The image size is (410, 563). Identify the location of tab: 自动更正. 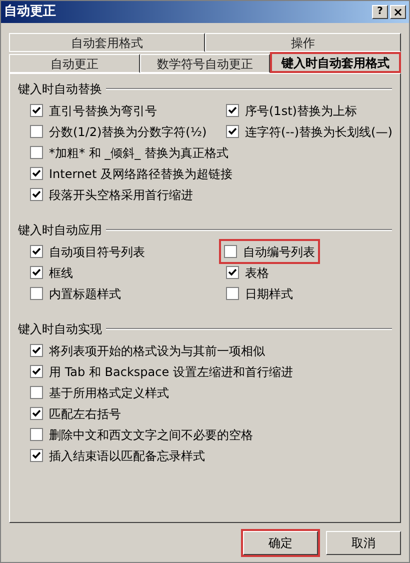
(74, 63).